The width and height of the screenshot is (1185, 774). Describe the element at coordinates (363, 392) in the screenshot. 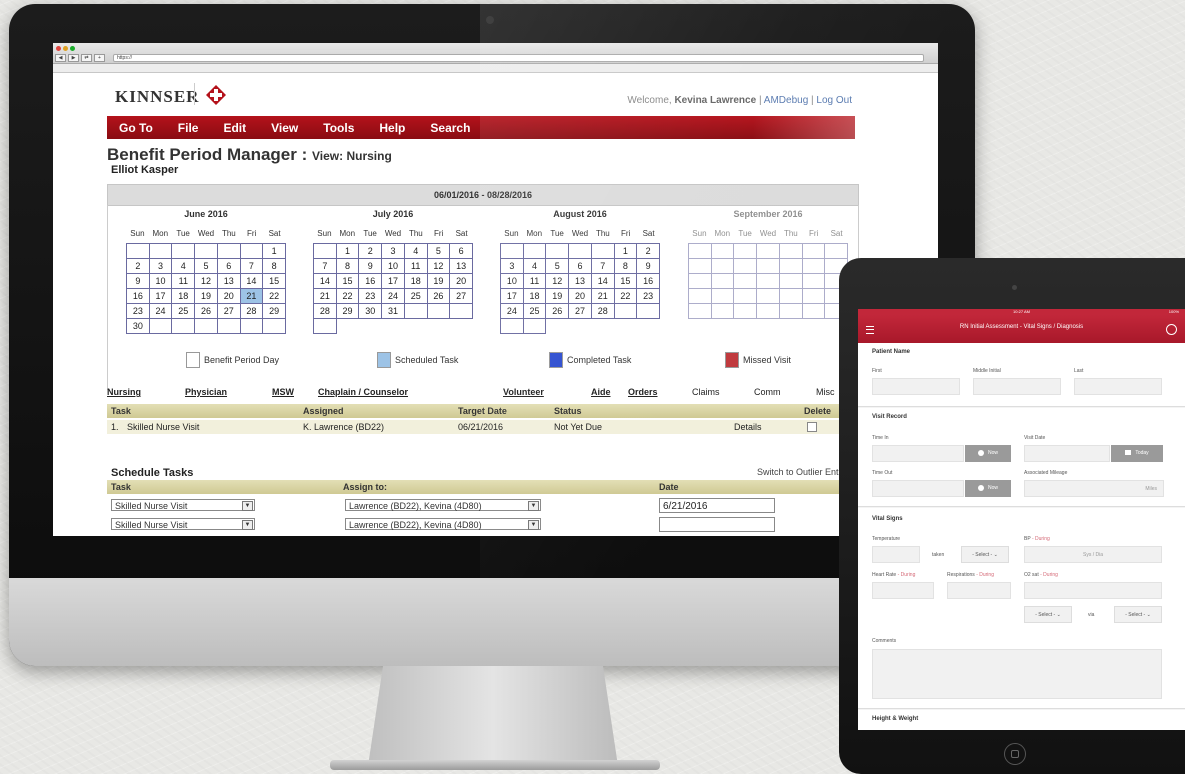

I see `tab-chaplain: Chaplain / Counselor` at that location.